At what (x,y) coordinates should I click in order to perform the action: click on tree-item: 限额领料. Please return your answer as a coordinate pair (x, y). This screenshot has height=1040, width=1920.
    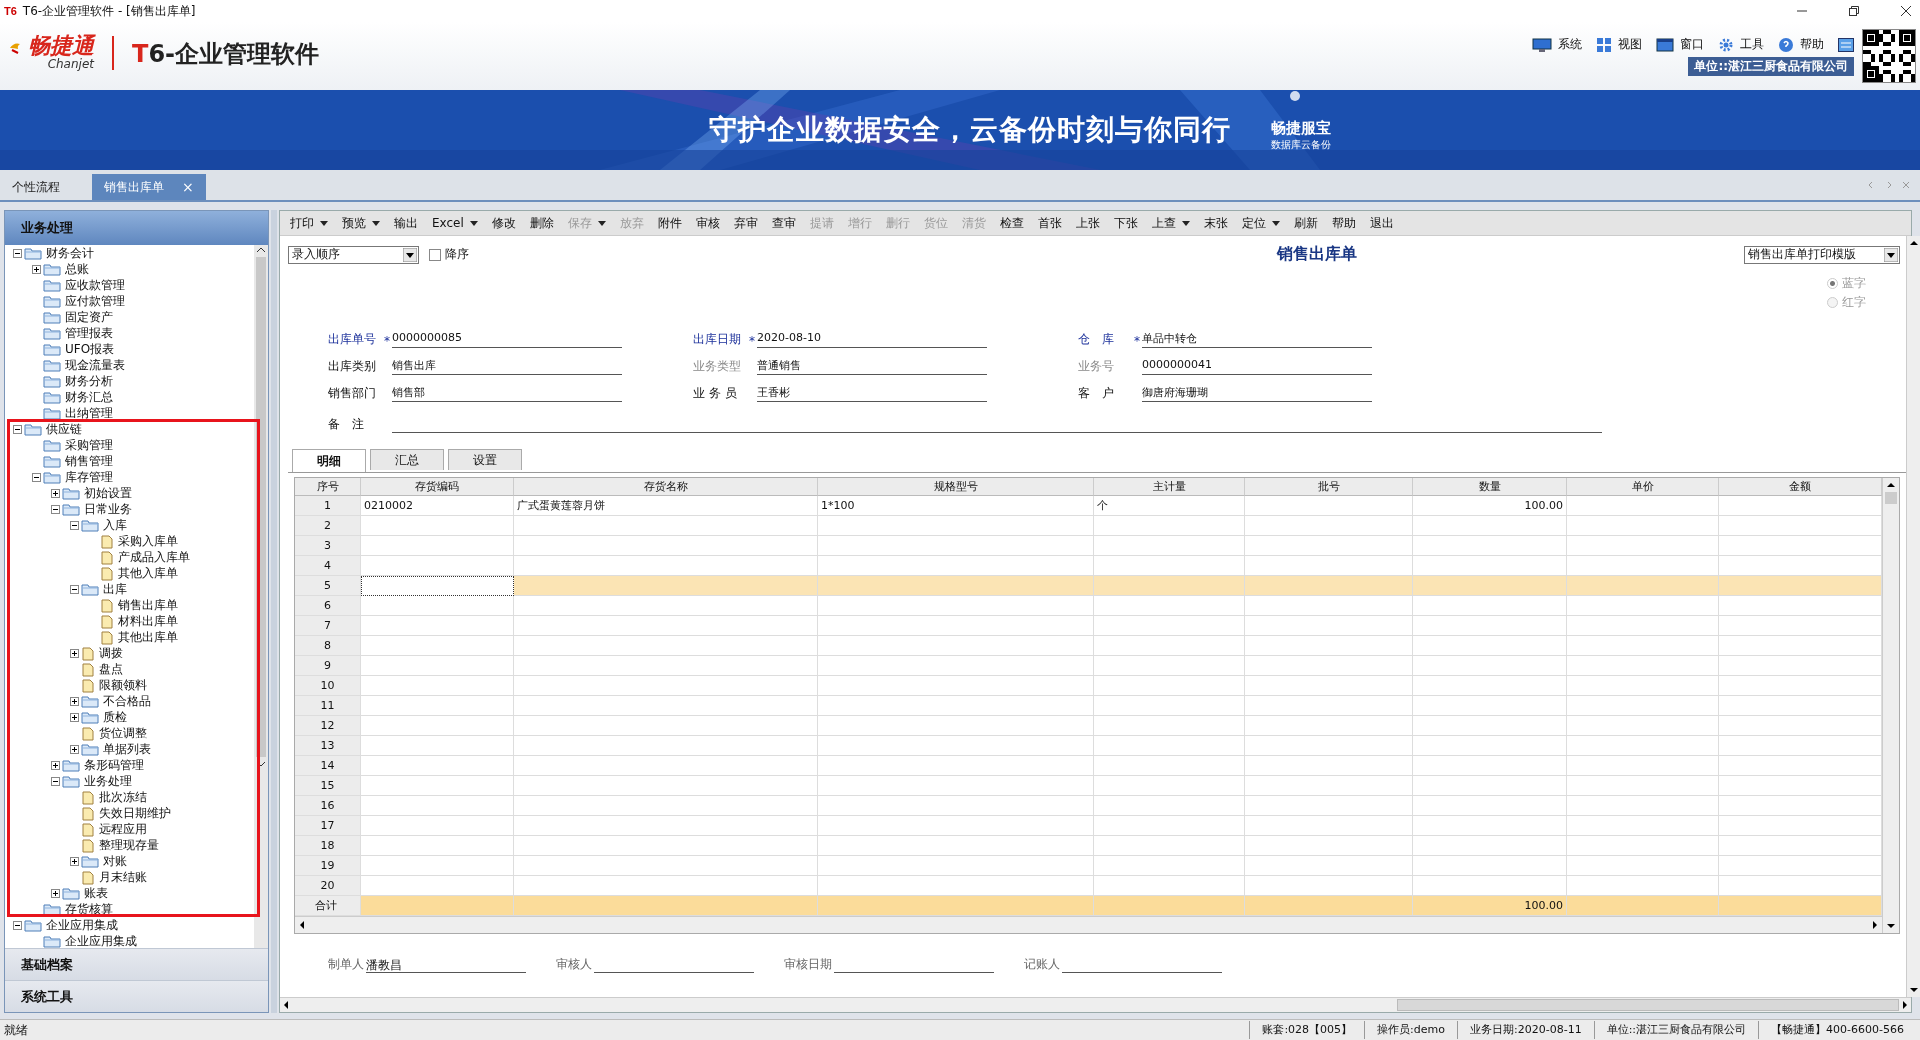
    Looking at the image, I should click on (114, 686).